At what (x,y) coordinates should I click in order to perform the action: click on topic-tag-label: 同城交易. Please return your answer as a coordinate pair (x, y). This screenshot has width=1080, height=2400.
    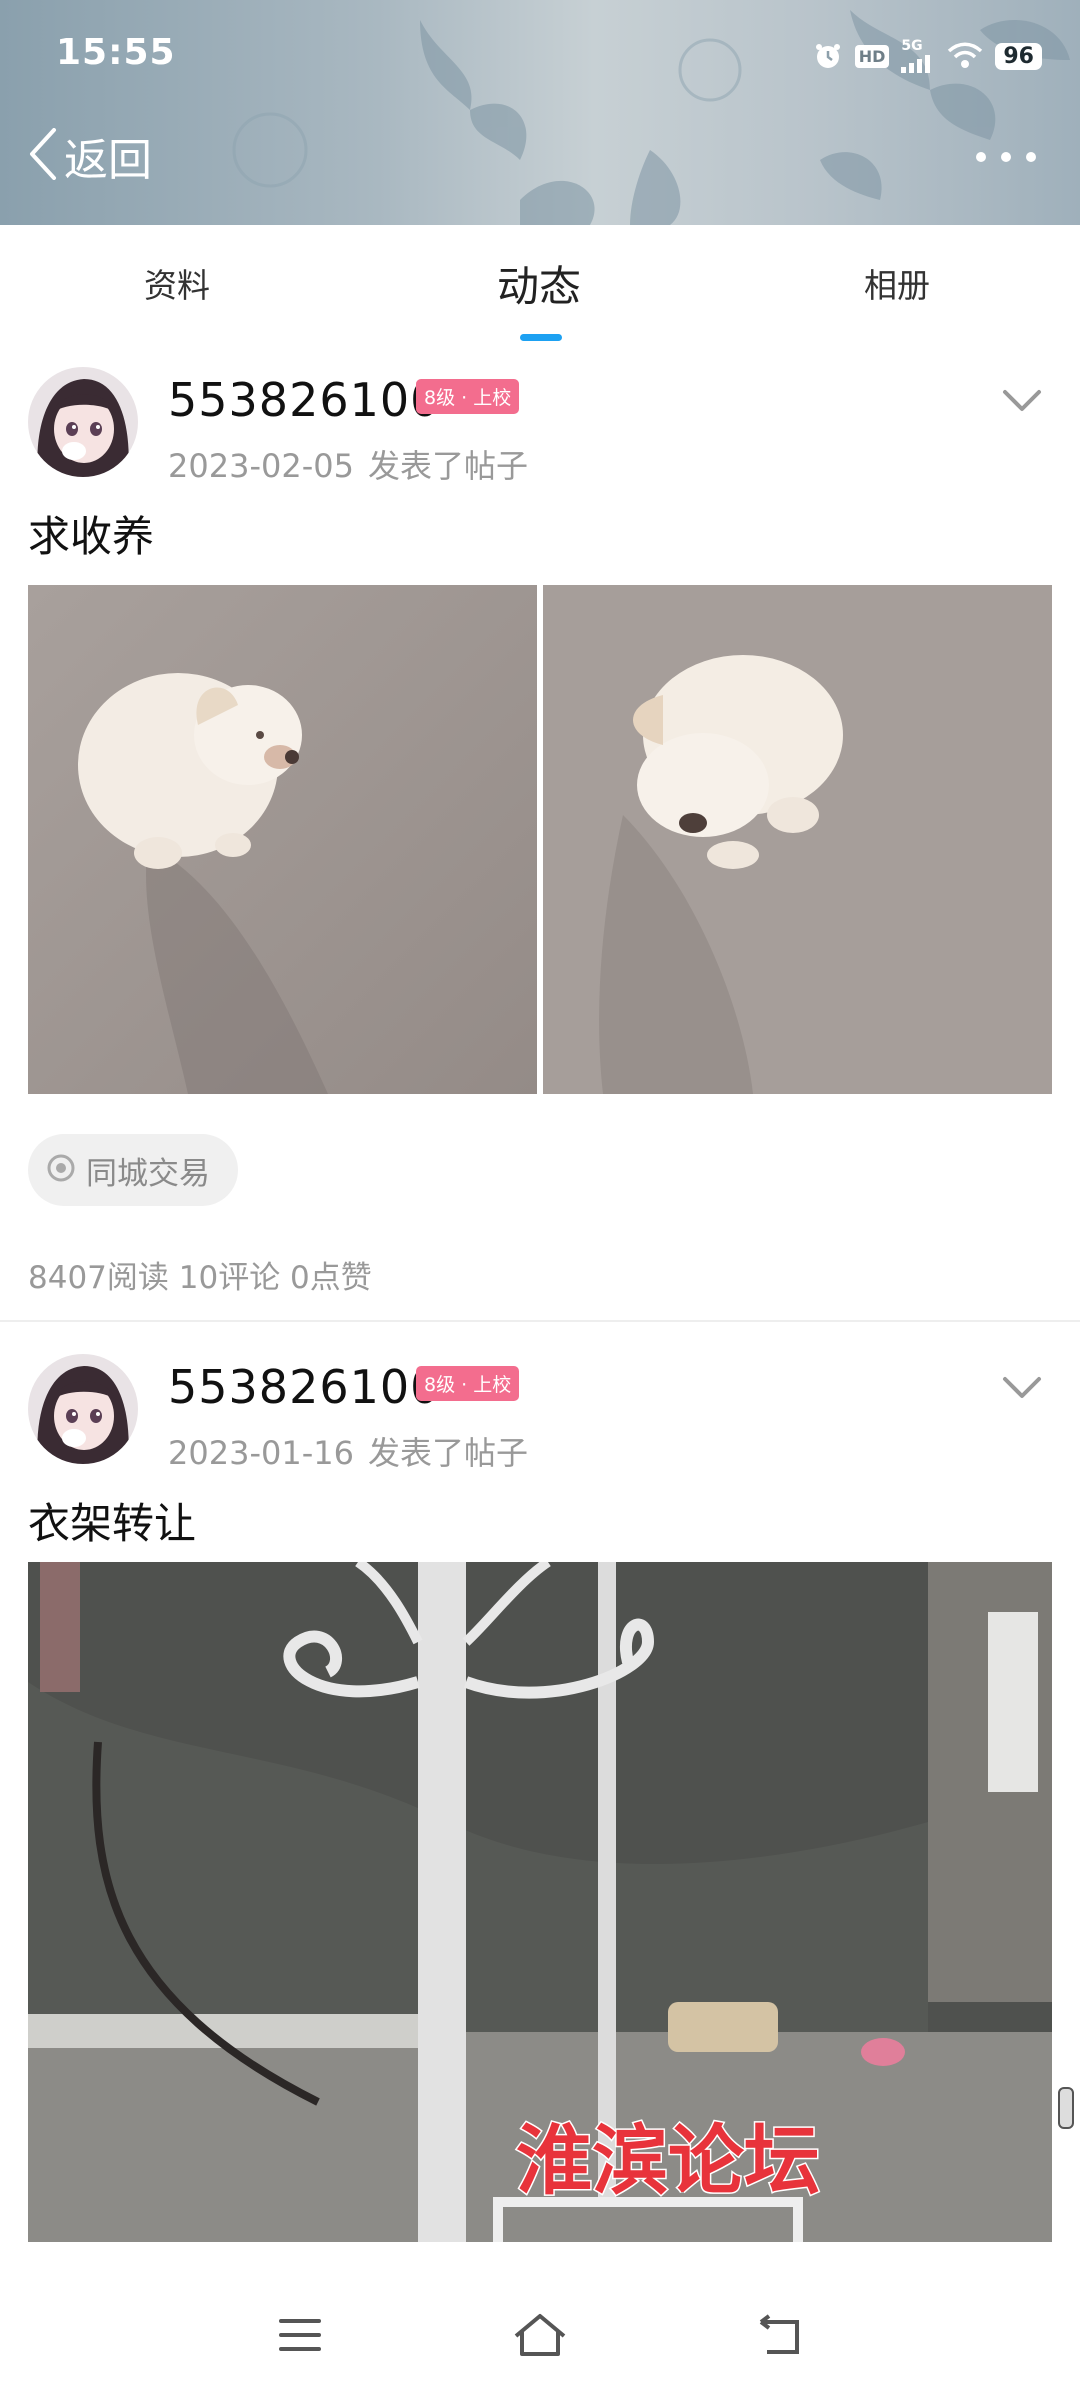
    Looking at the image, I should click on (148, 1173).